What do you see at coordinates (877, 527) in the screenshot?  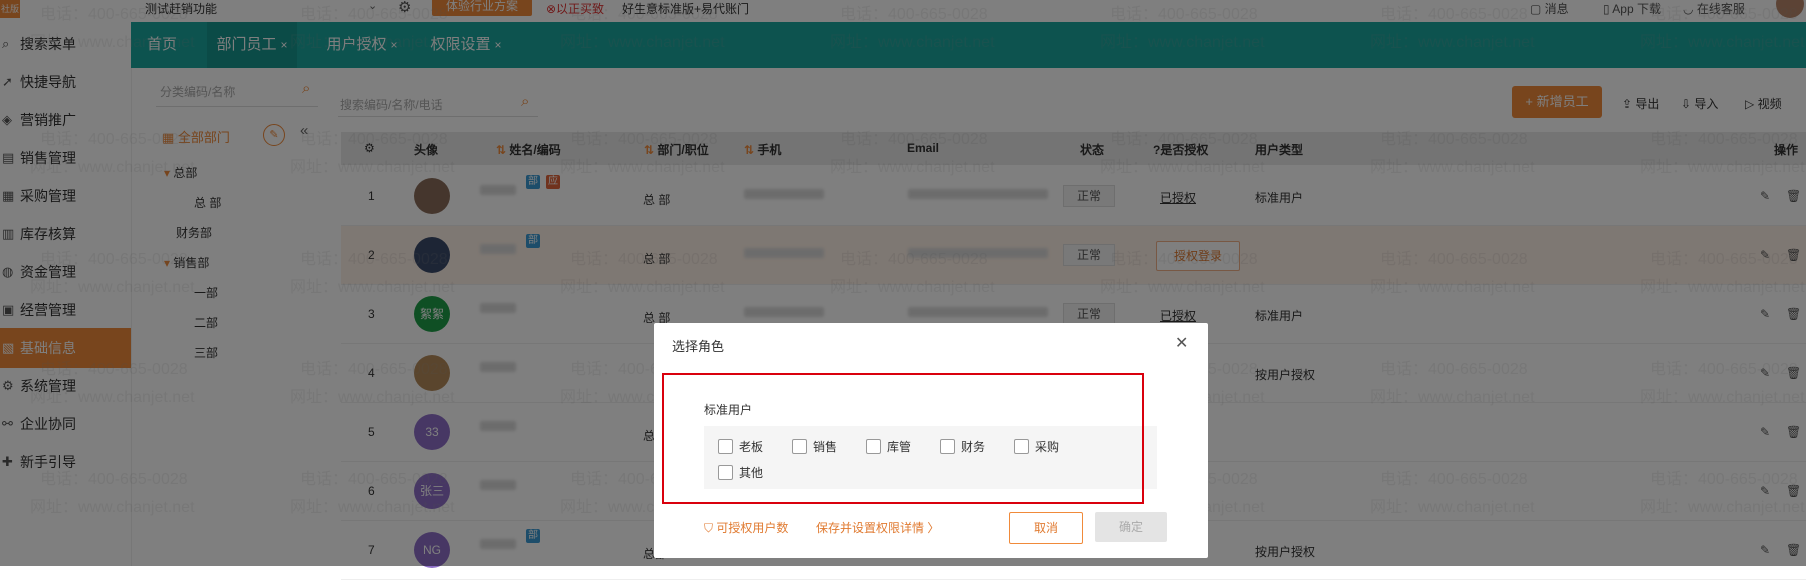 I see `save-and-set-permissions-link: 保存并设置权限详情 〉` at bounding box center [877, 527].